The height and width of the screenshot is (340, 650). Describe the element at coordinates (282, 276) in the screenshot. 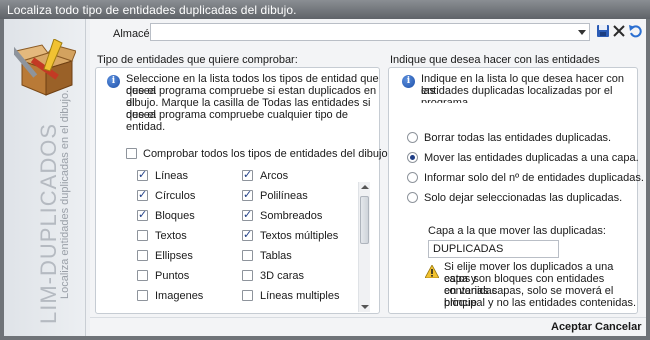

I see `entity-label: 3D caras` at that location.